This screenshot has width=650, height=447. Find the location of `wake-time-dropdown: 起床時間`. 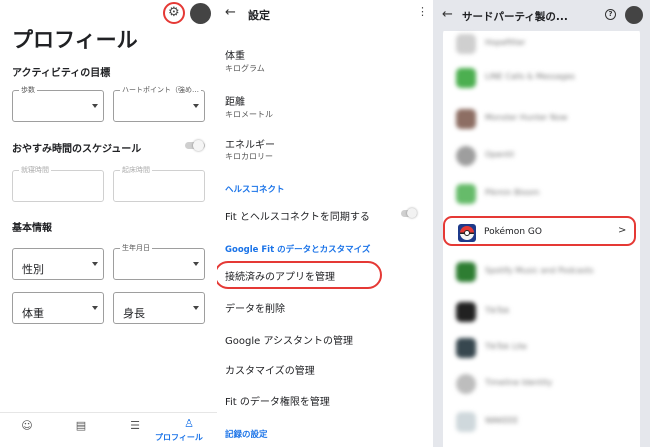

wake-time-dropdown: 起床時間 is located at coordinates (159, 183).